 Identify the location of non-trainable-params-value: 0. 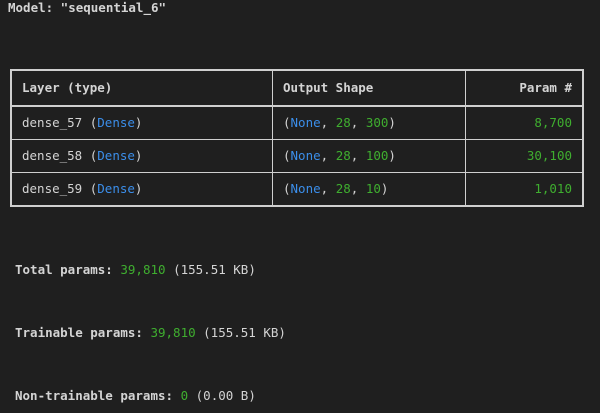
(184, 395).